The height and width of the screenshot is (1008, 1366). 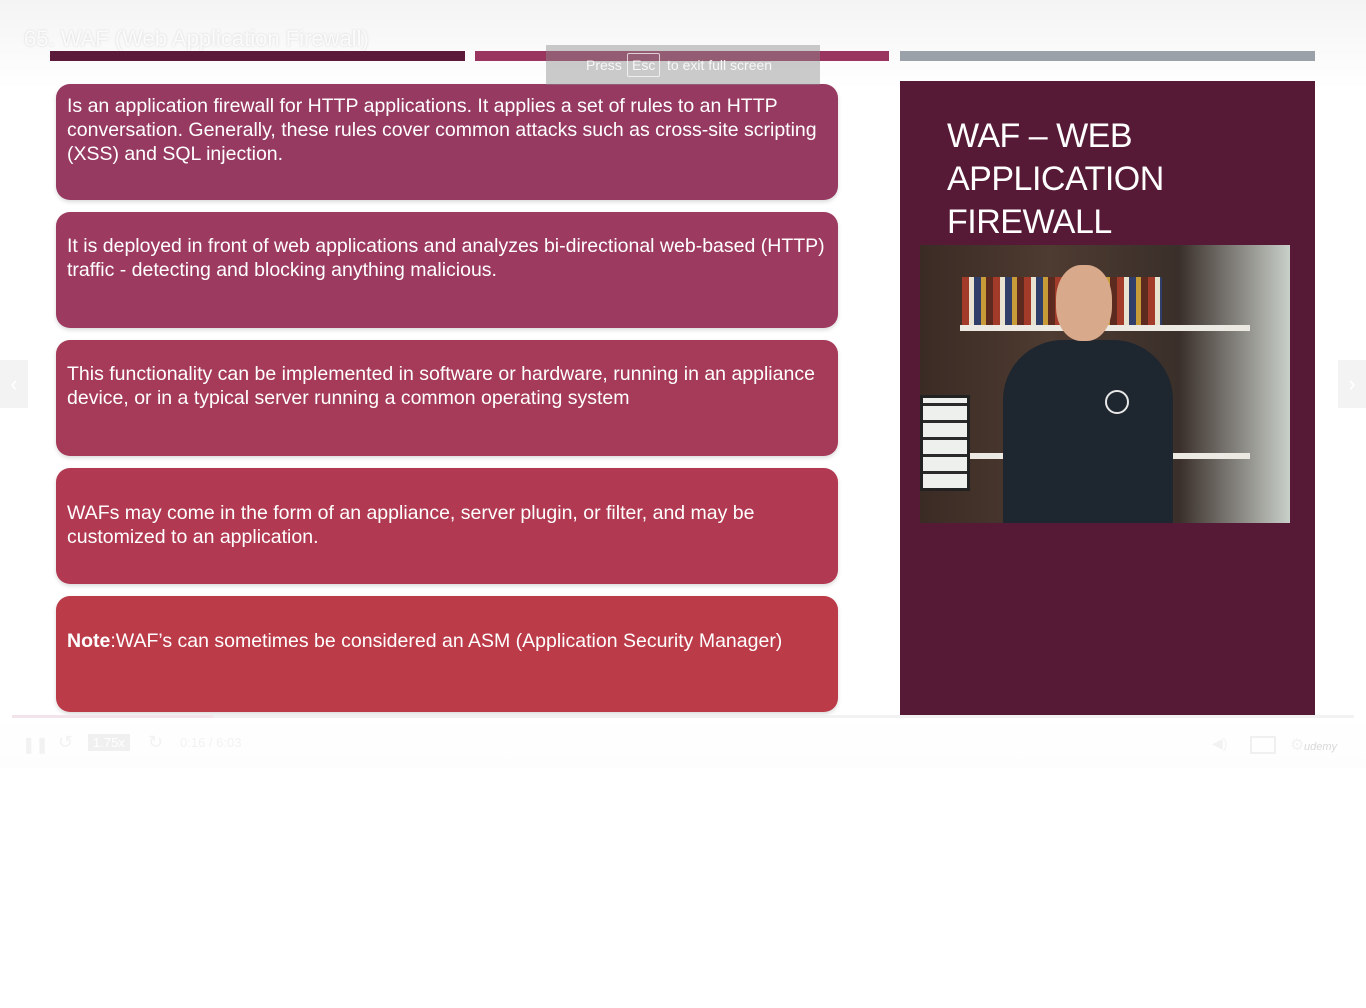 I want to click on time-display: 0:16 / 6:03, so click(x=211, y=742).